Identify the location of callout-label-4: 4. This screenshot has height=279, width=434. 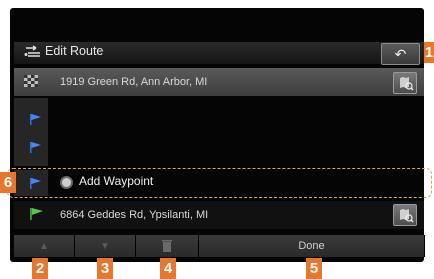
(168, 268).